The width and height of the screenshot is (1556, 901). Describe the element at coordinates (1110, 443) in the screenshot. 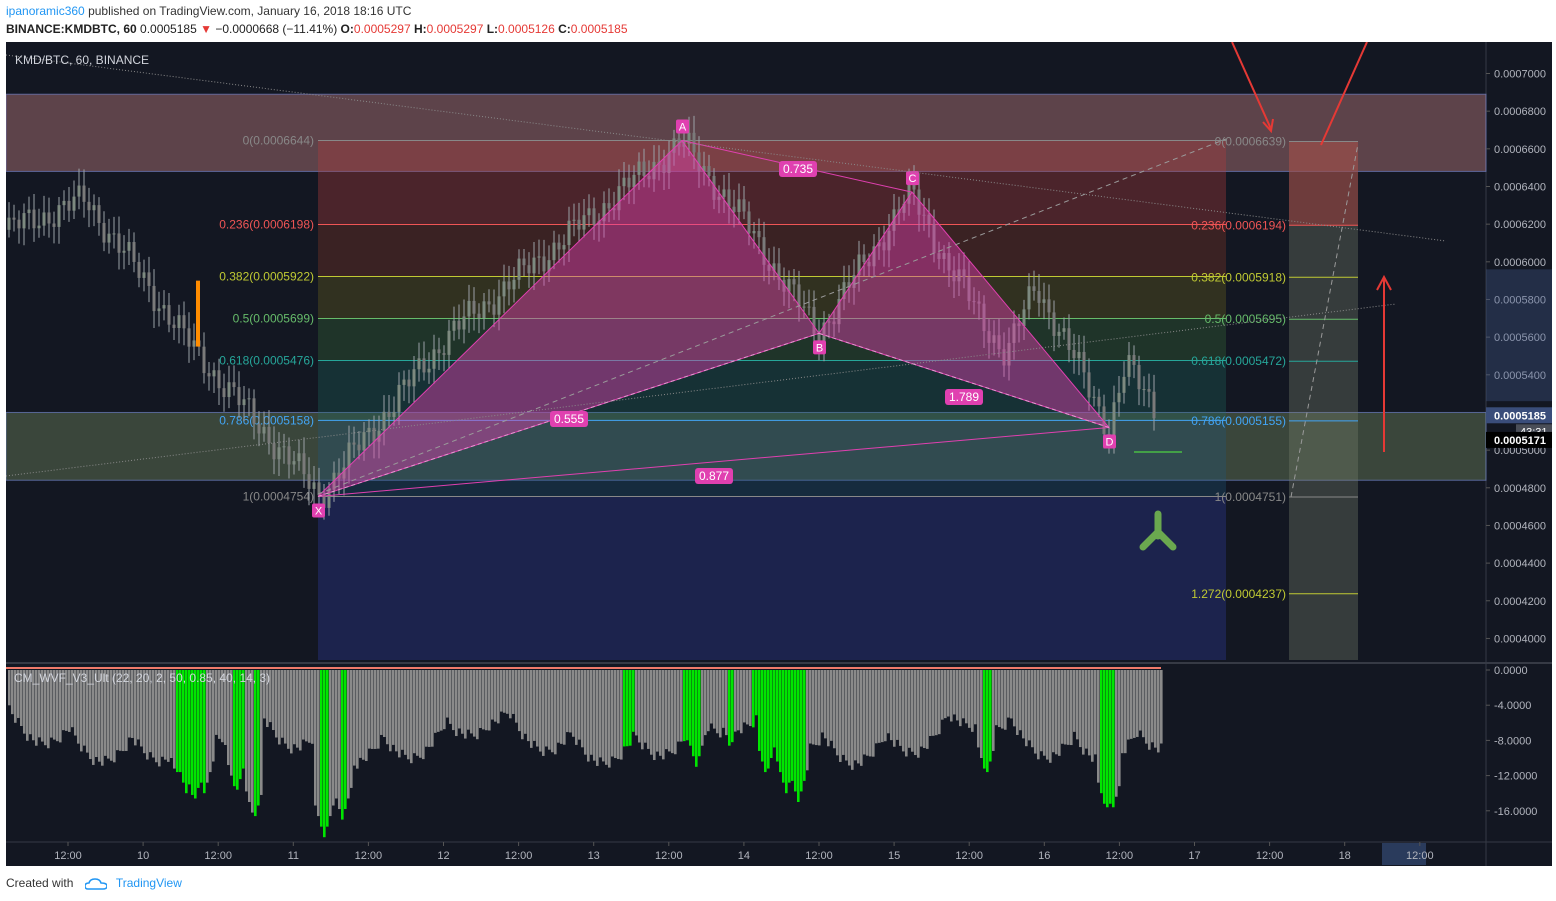

I see `harmonic-point-label: D` at that location.